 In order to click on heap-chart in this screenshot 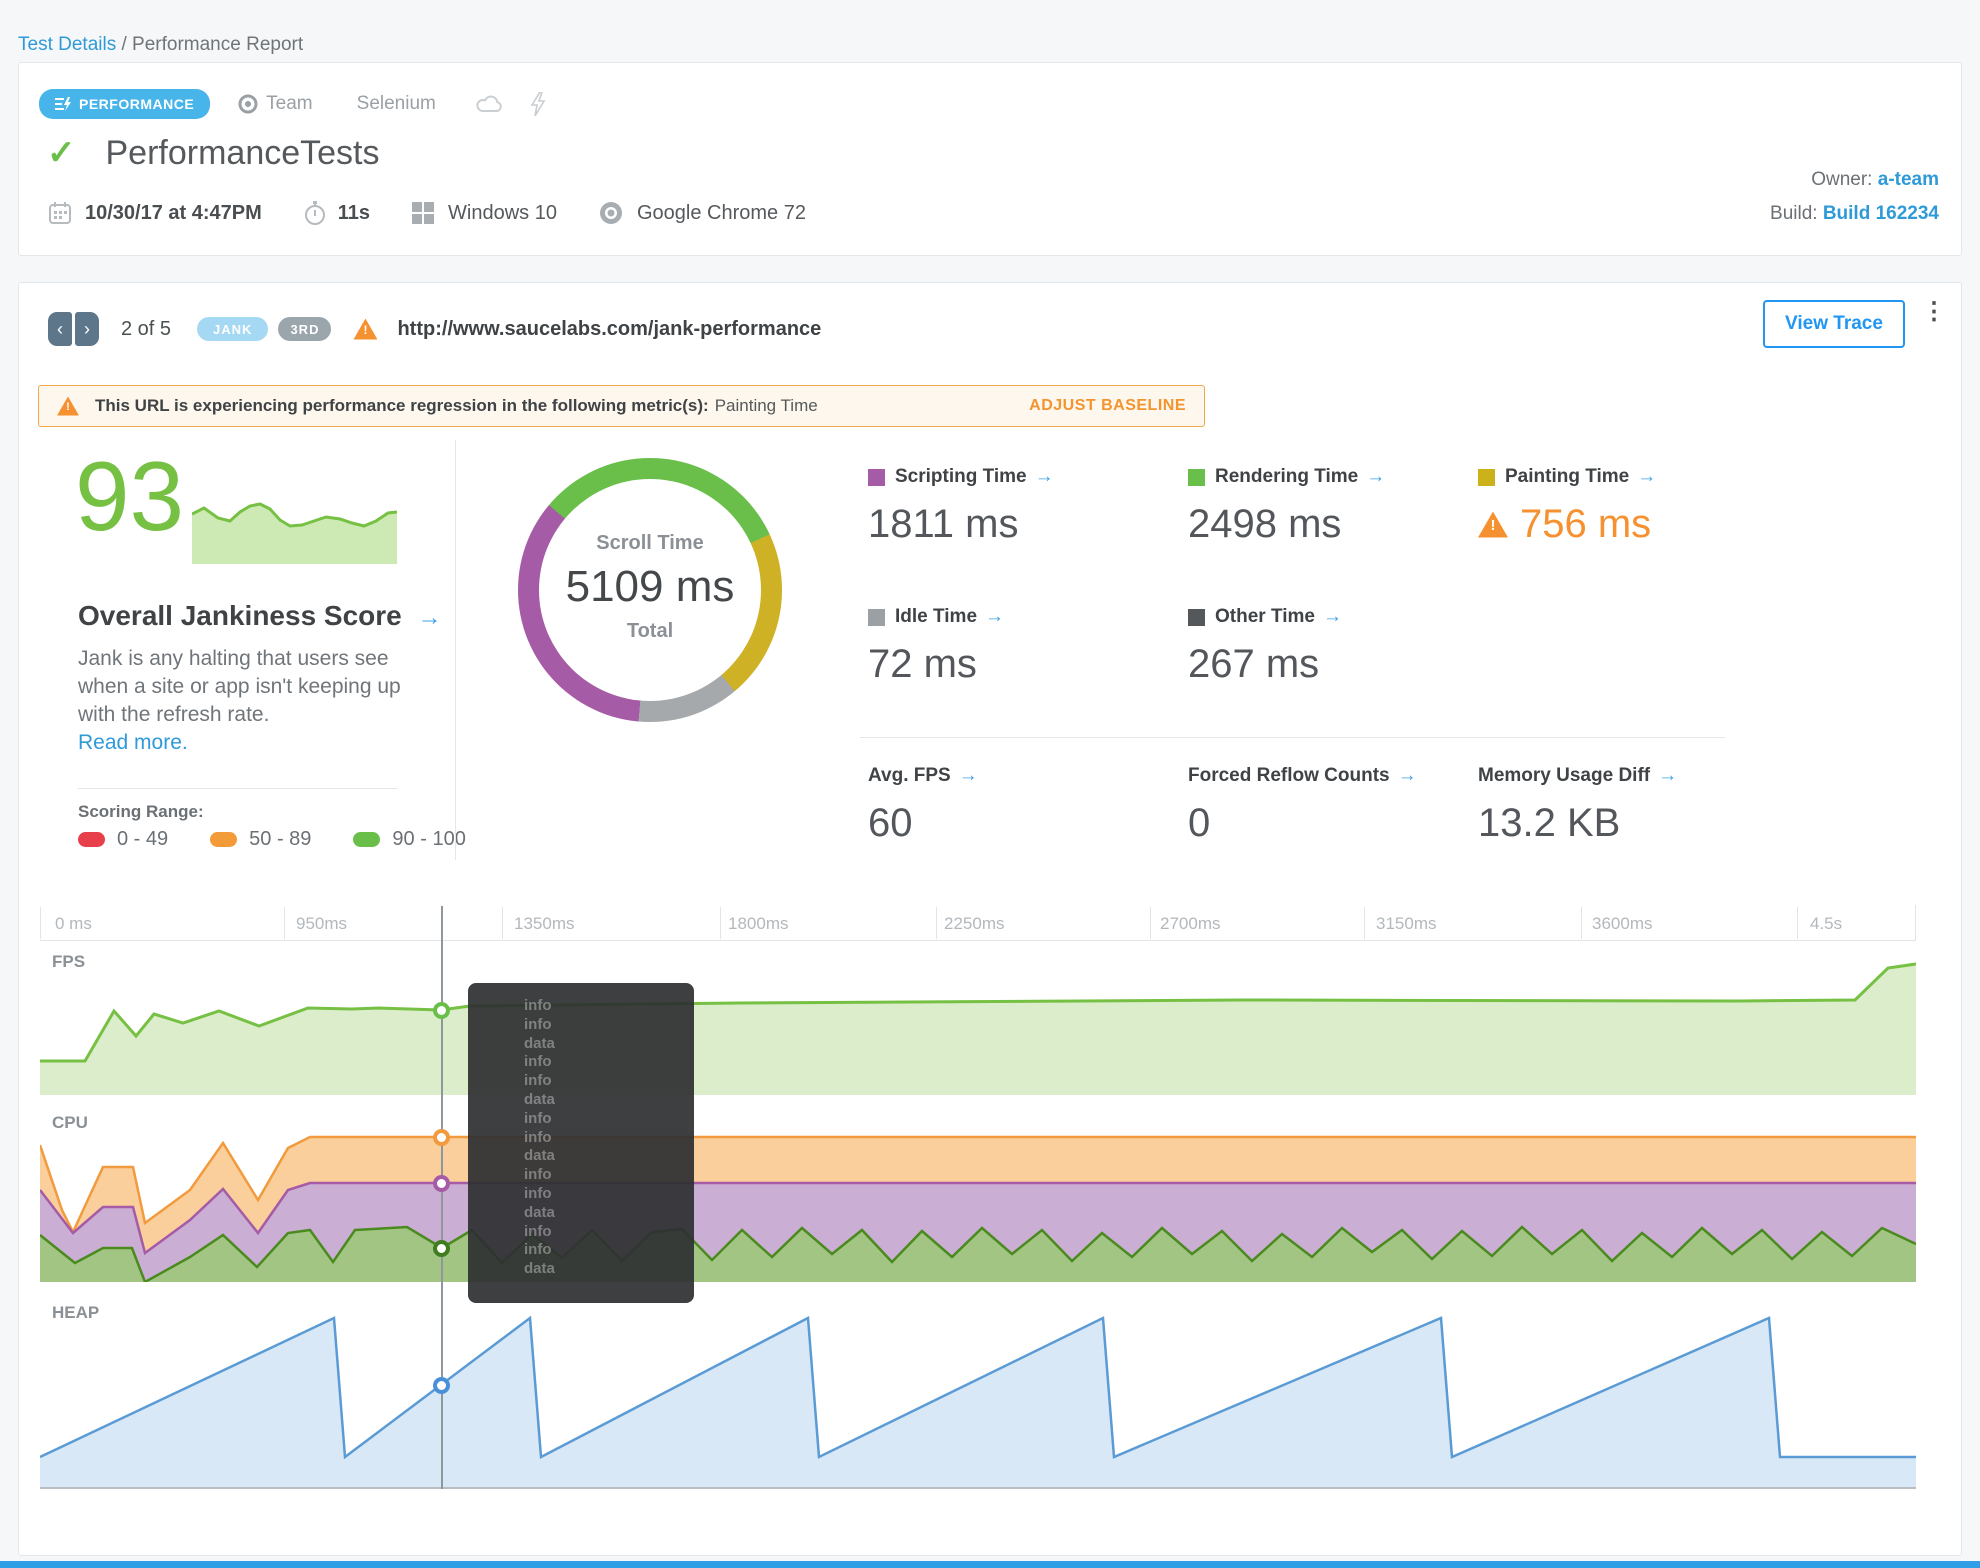, I will do `click(978, 1399)`.